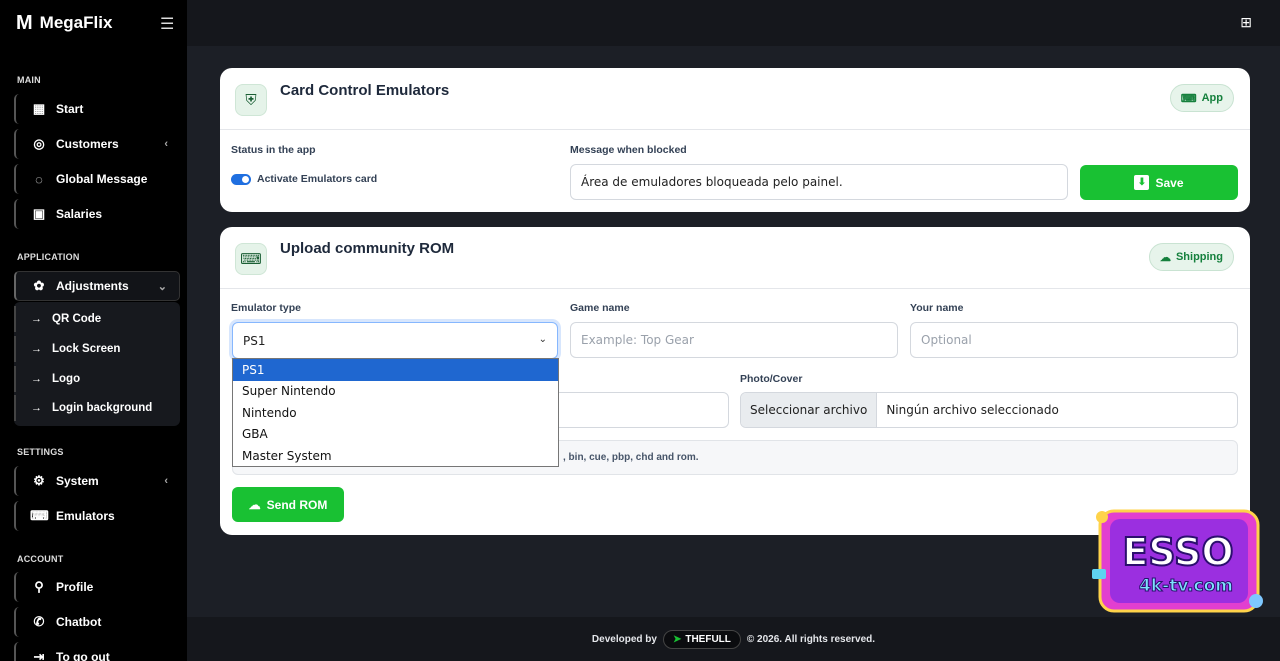  What do you see at coordinates (273, 150) in the screenshot?
I see `status-label: Status in the app` at bounding box center [273, 150].